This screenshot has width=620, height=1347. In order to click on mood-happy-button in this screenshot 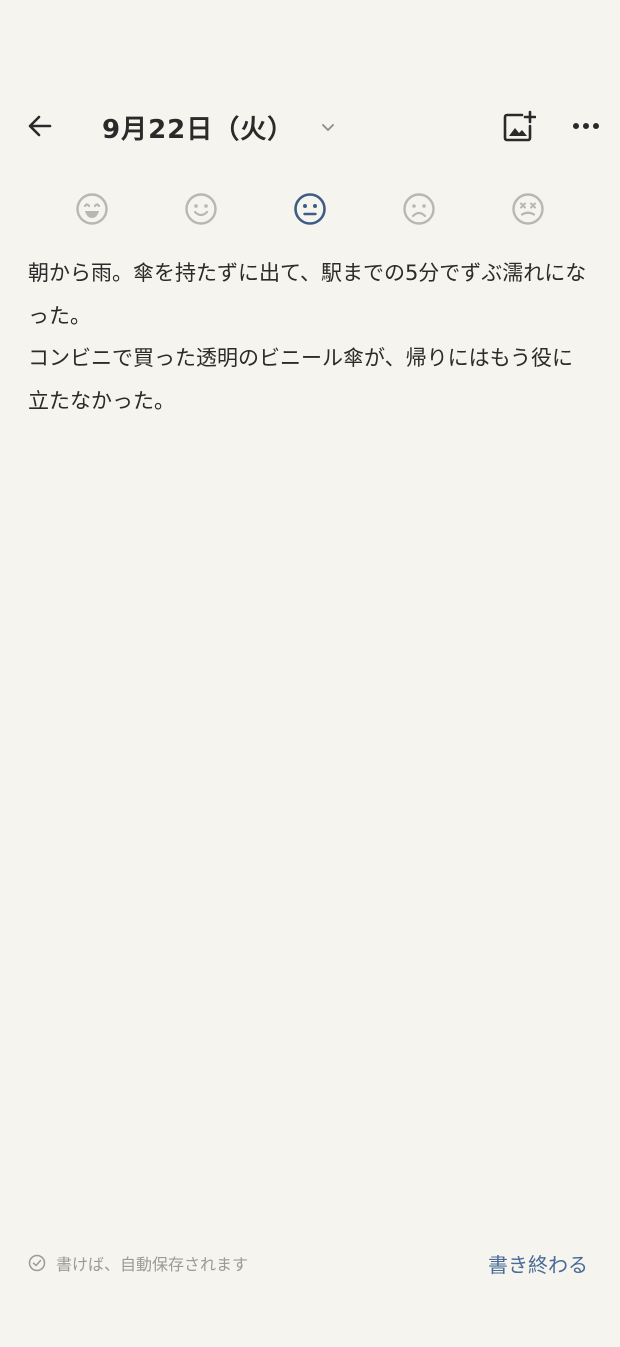, I will do `click(201, 209)`.